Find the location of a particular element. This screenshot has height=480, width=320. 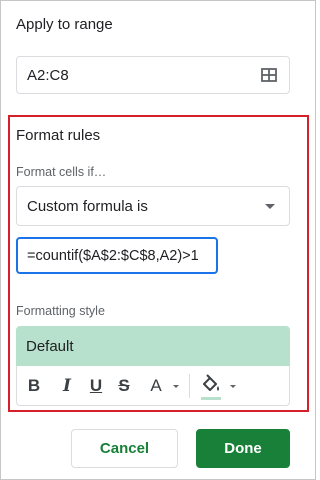

bold-icon: B is located at coordinates (34, 386).